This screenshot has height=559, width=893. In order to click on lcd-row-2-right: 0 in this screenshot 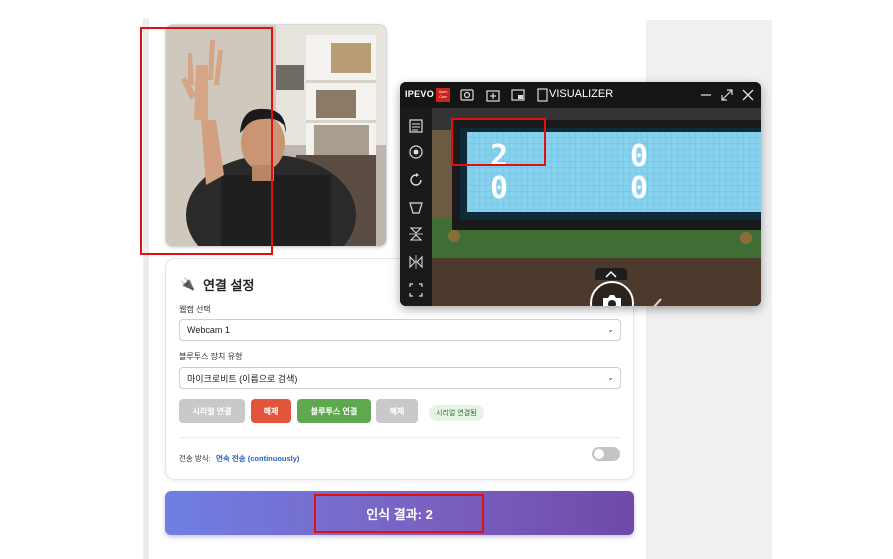, I will do `click(639, 188)`.